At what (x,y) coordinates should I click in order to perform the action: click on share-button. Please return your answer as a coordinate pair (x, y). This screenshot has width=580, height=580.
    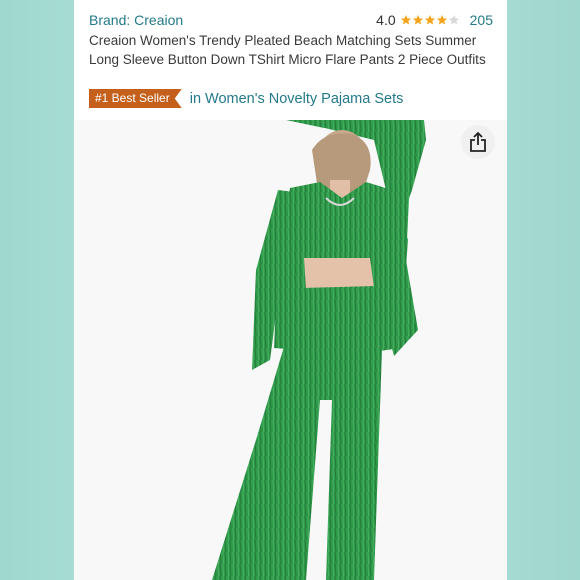
    Looking at the image, I should click on (478, 142).